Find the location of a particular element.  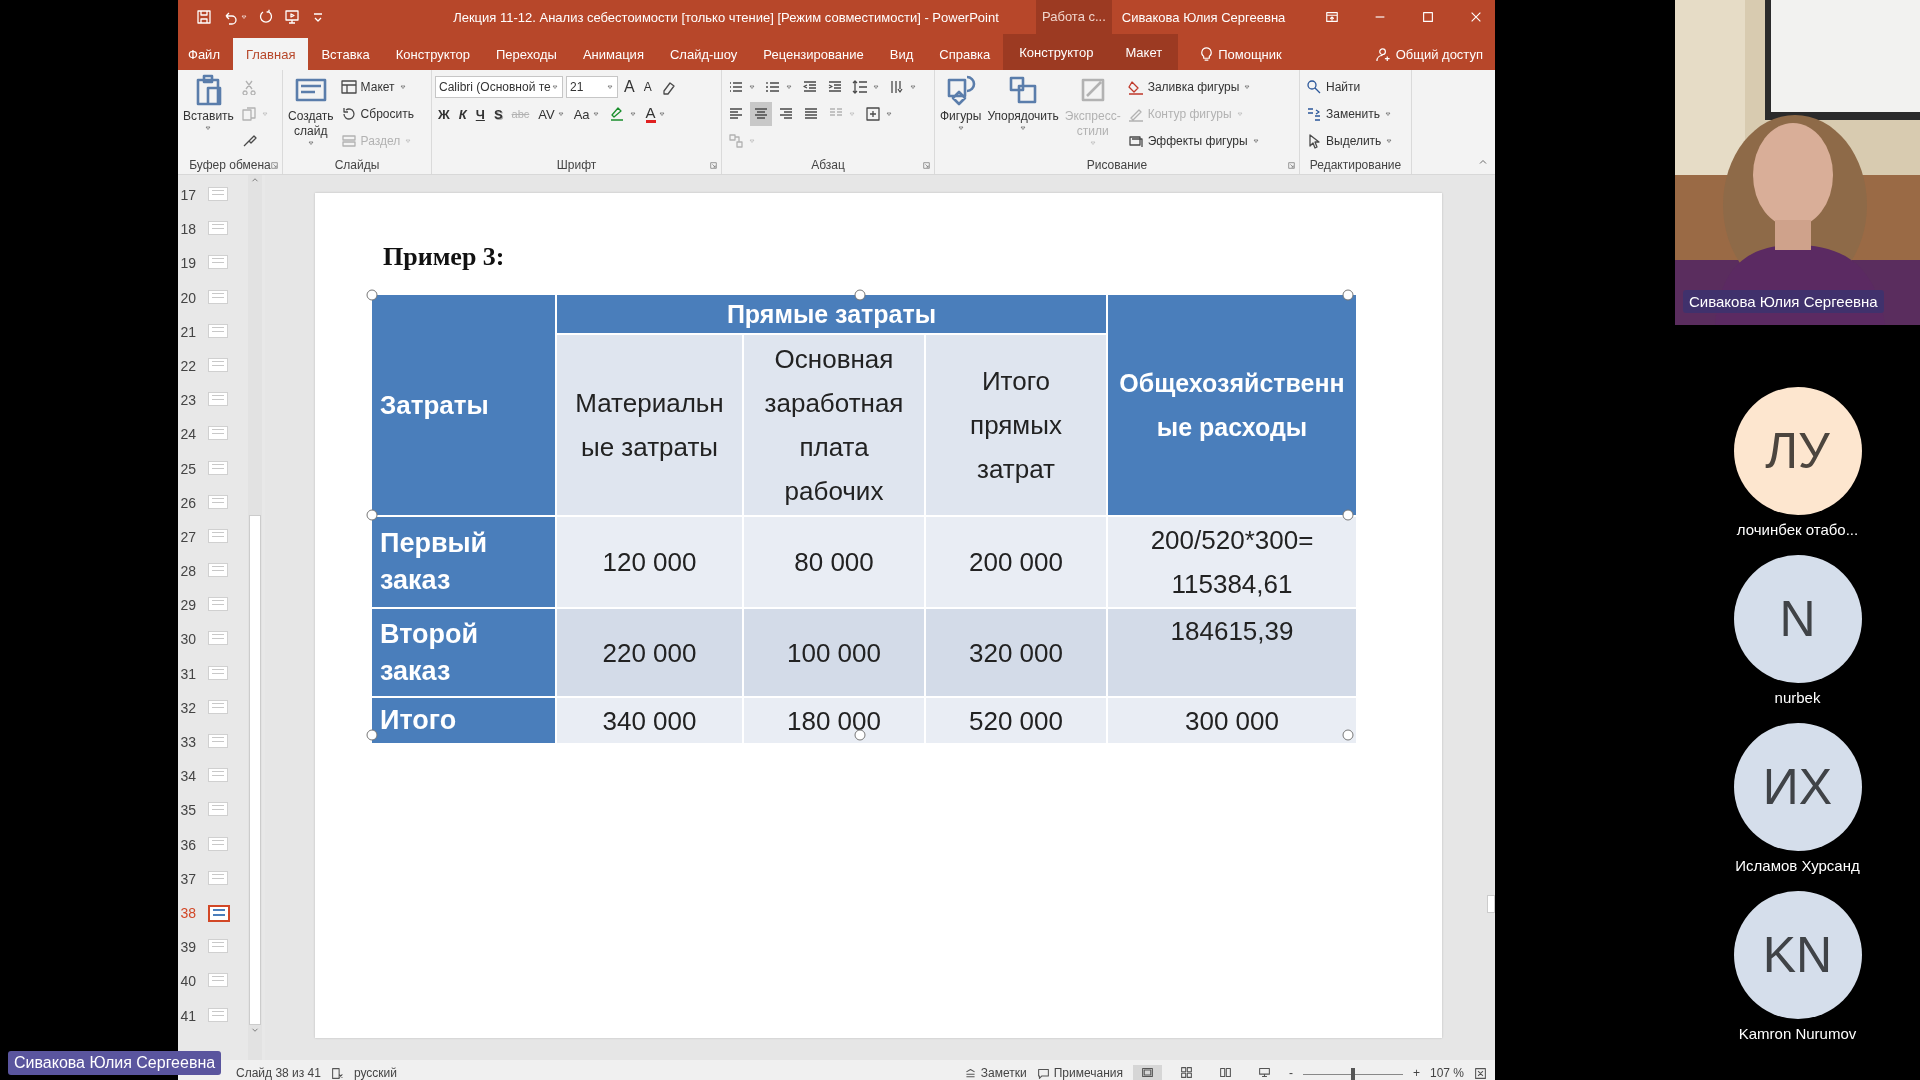

participant-name: nurbek is located at coordinates (1797, 697).